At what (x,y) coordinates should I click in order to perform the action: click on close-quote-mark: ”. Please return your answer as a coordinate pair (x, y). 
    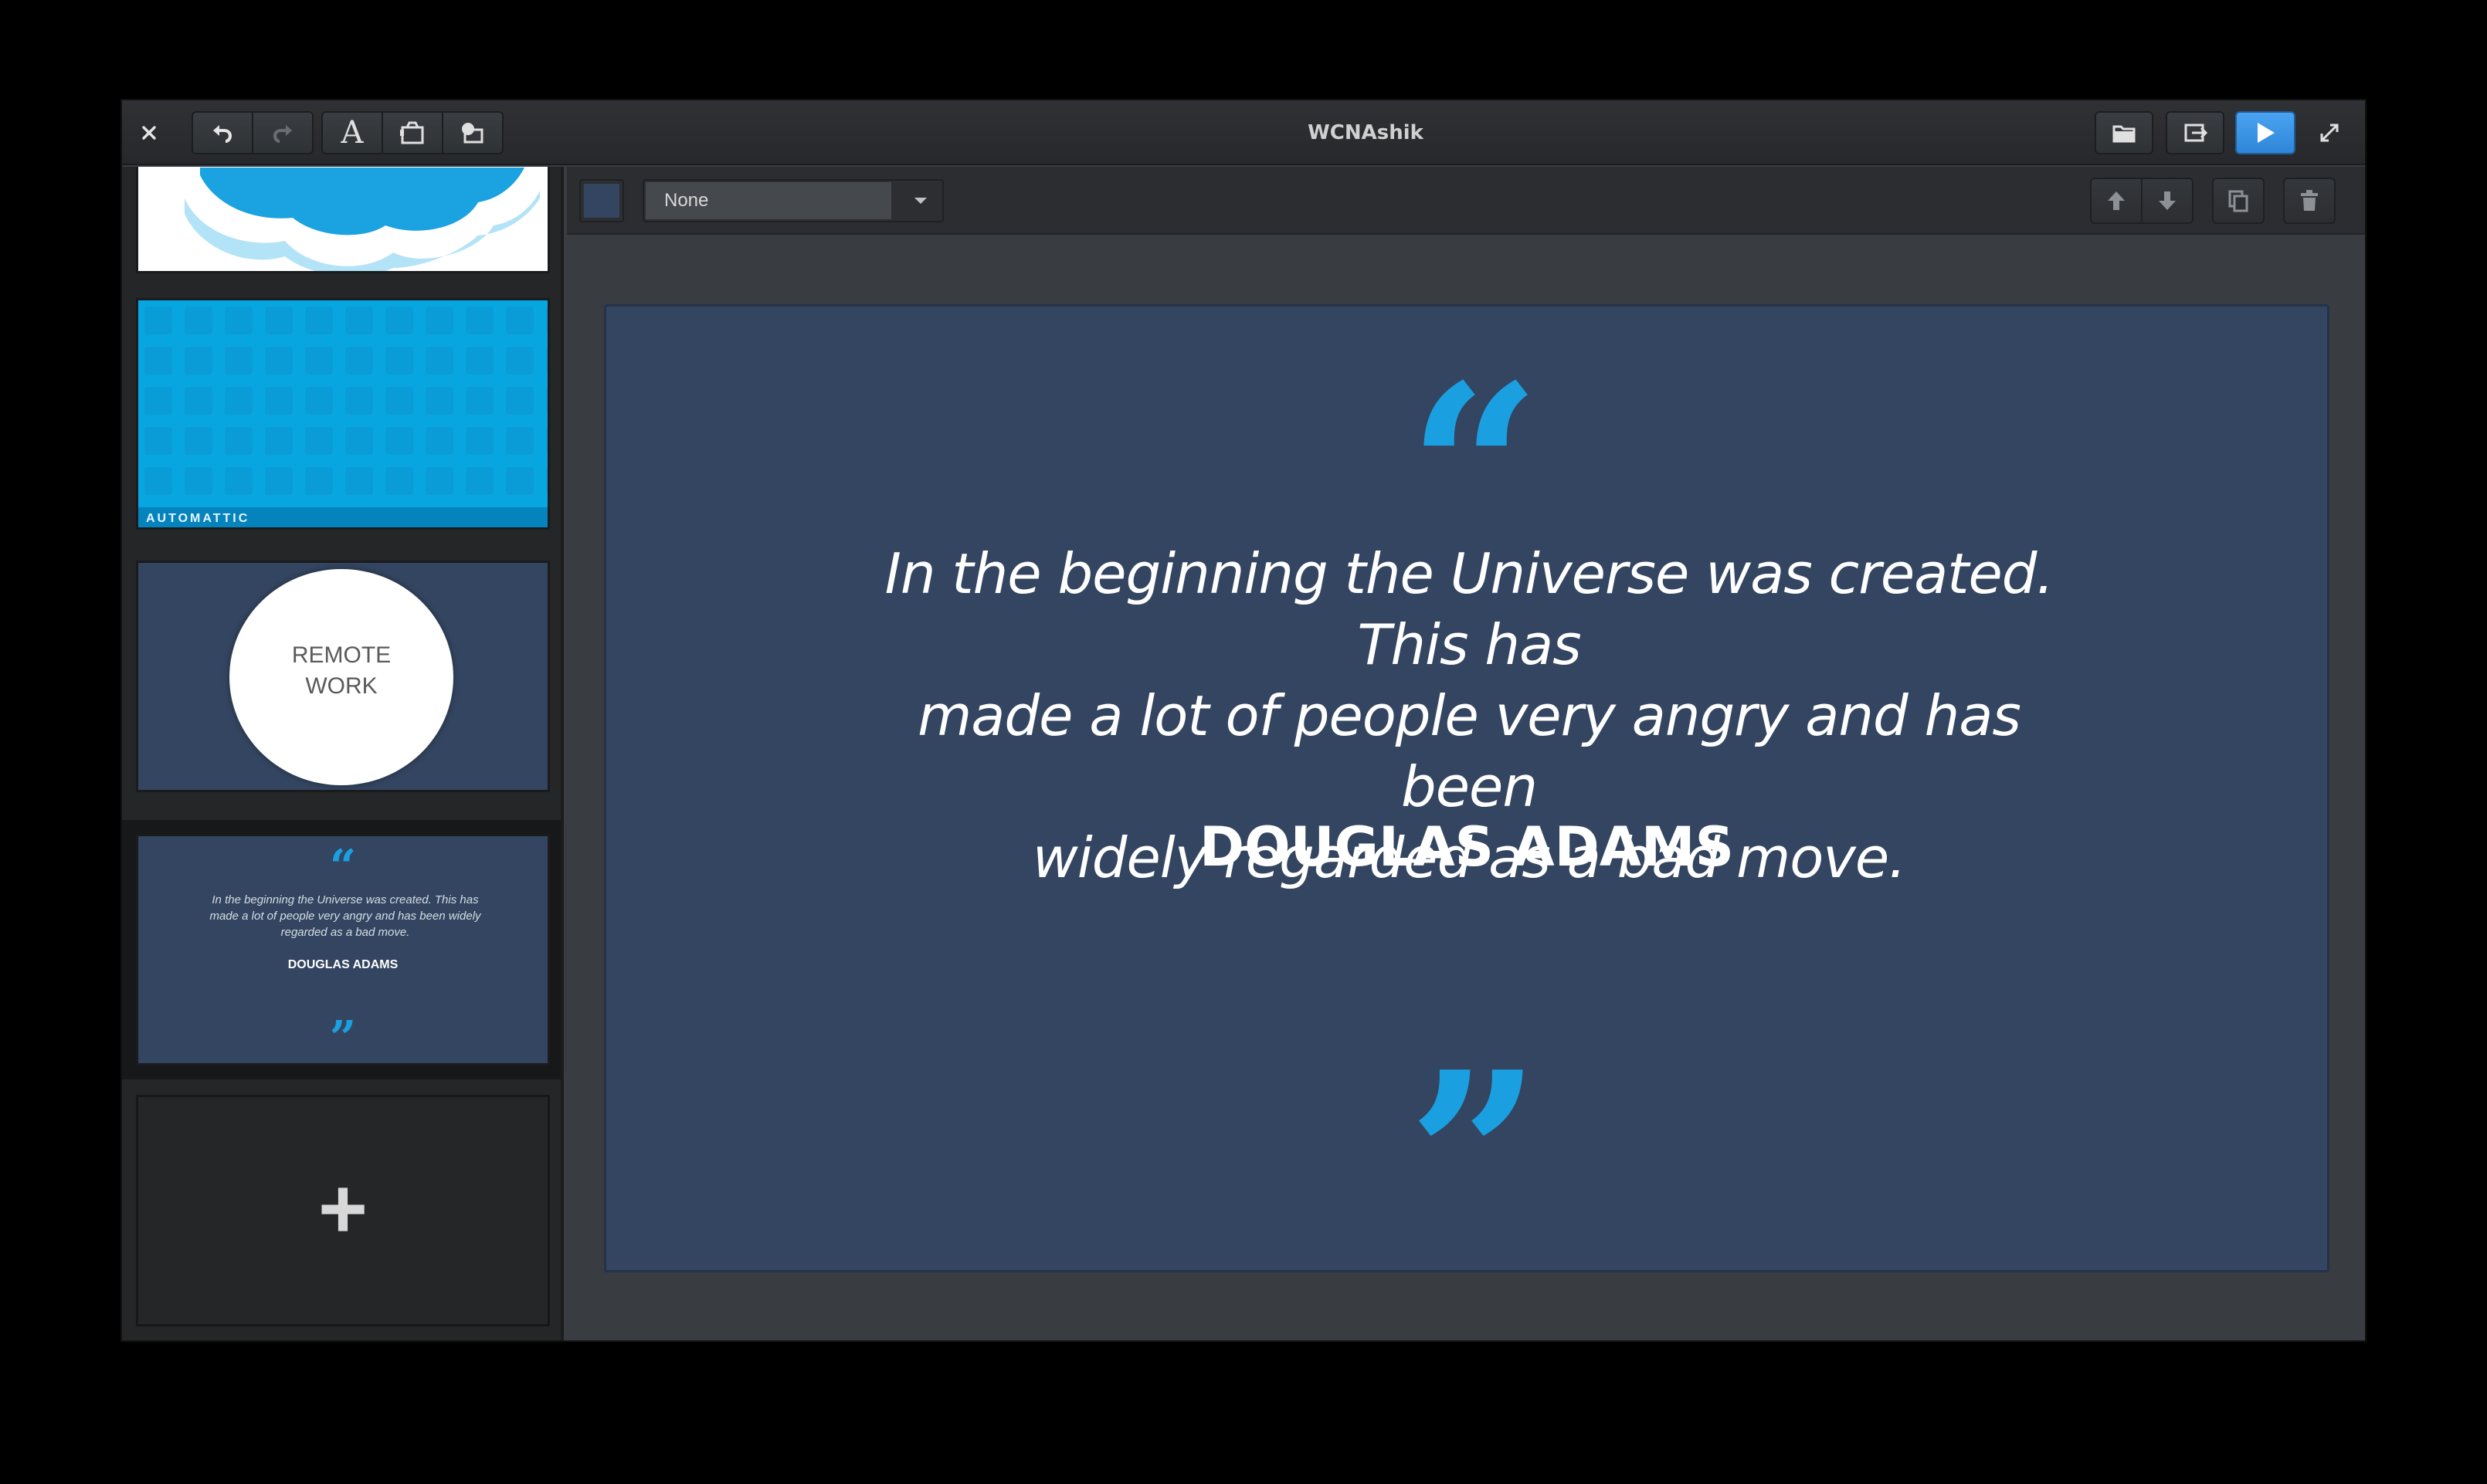
    Looking at the image, I should click on (1466, 1157).